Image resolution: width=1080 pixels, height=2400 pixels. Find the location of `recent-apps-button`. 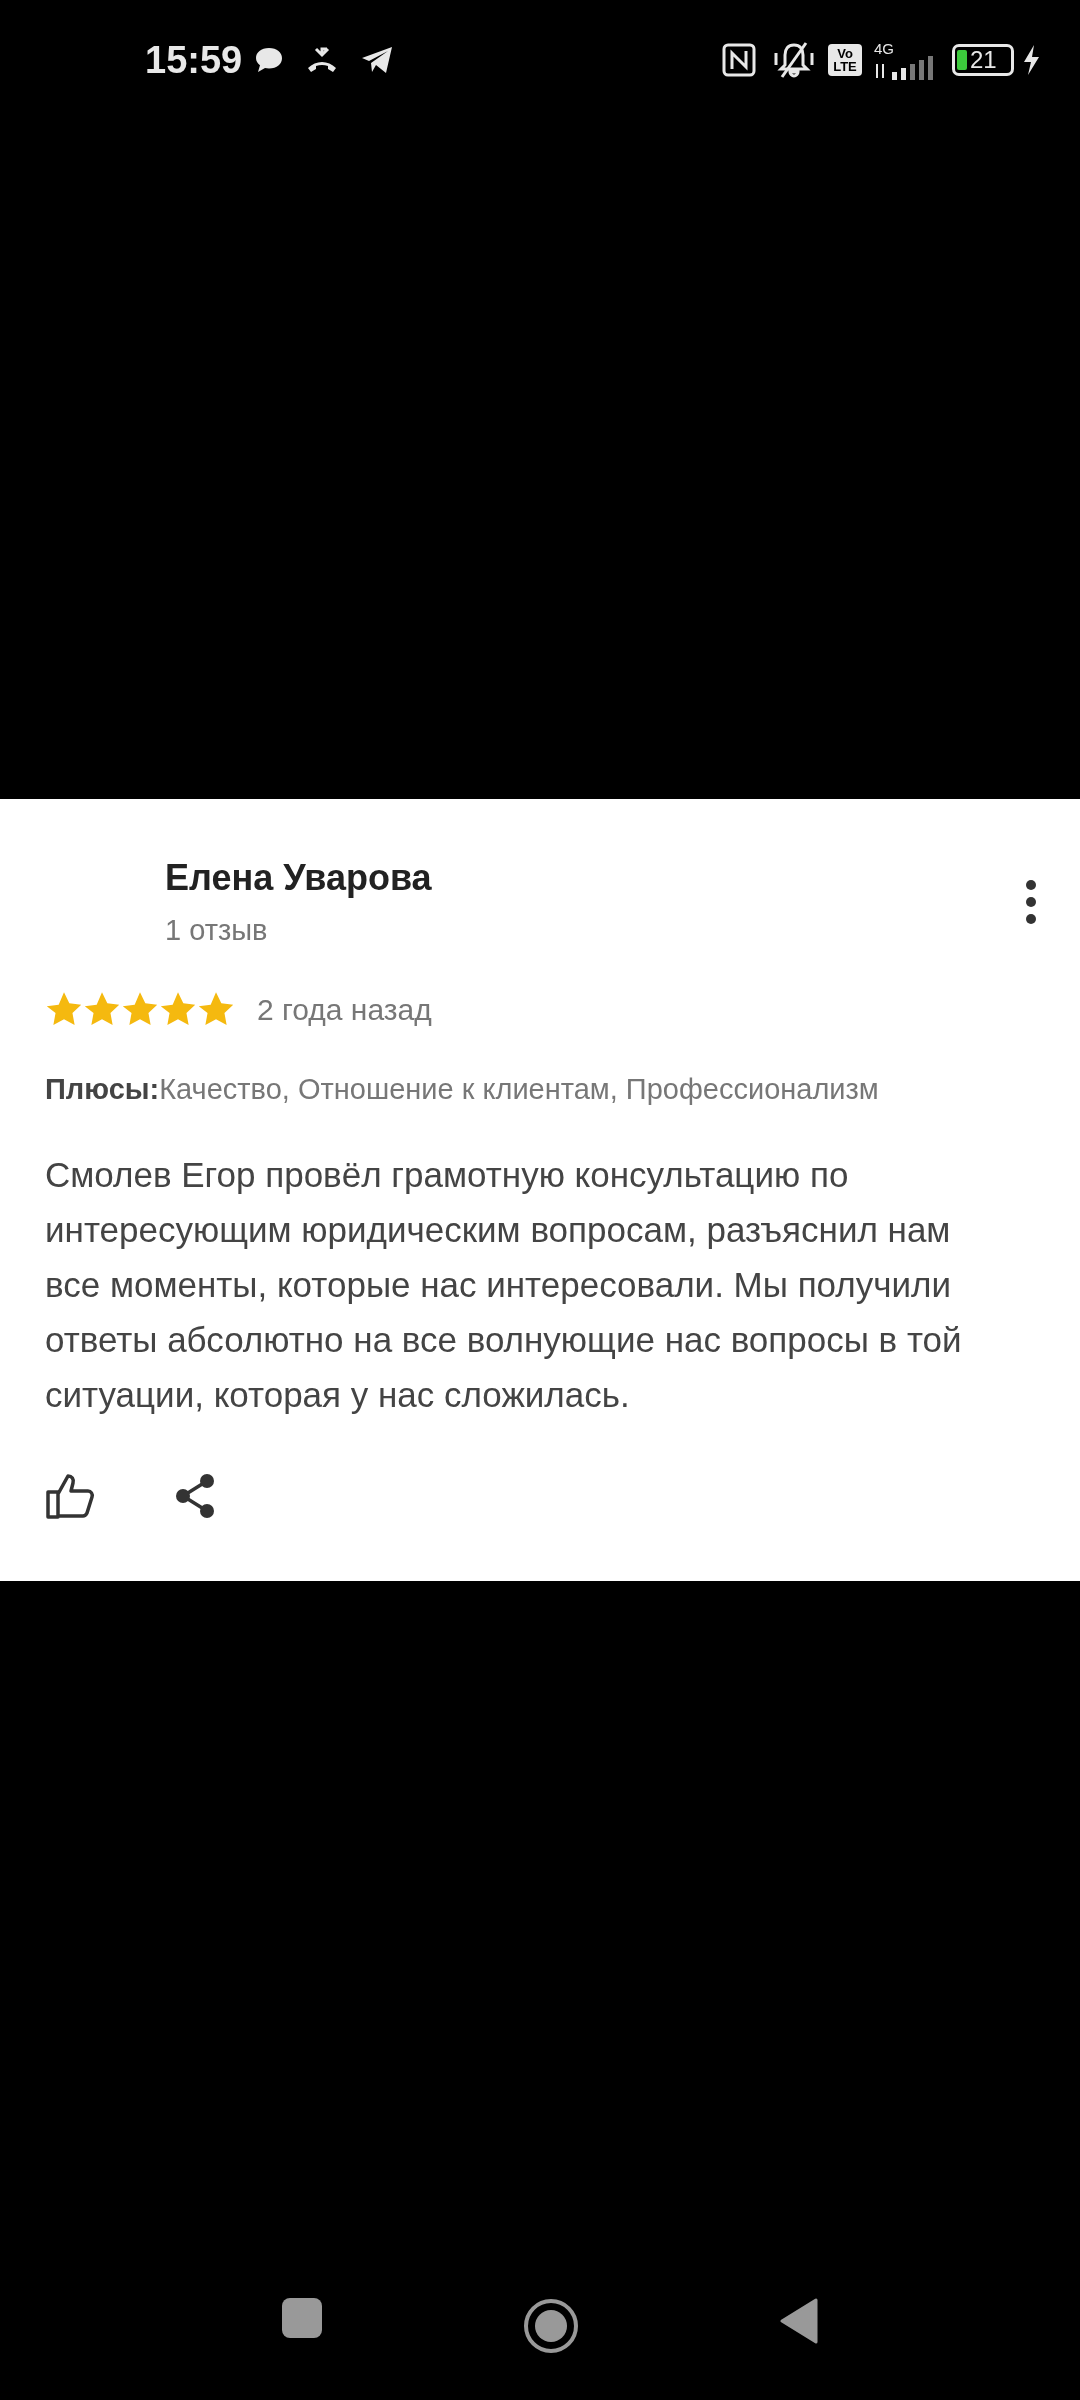

recent-apps-button is located at coordinates (302, 2318).